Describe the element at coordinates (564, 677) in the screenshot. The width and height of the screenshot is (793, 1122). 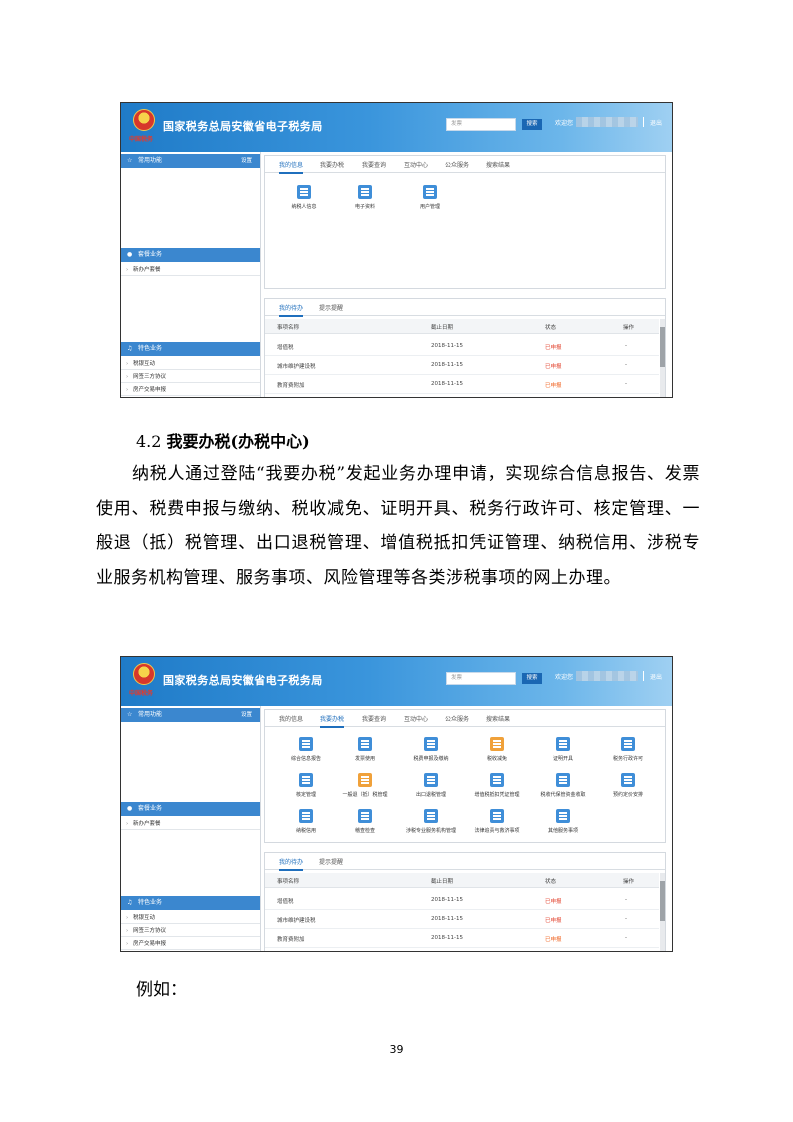
I see `user-greeting: 欢迎您` at that location.